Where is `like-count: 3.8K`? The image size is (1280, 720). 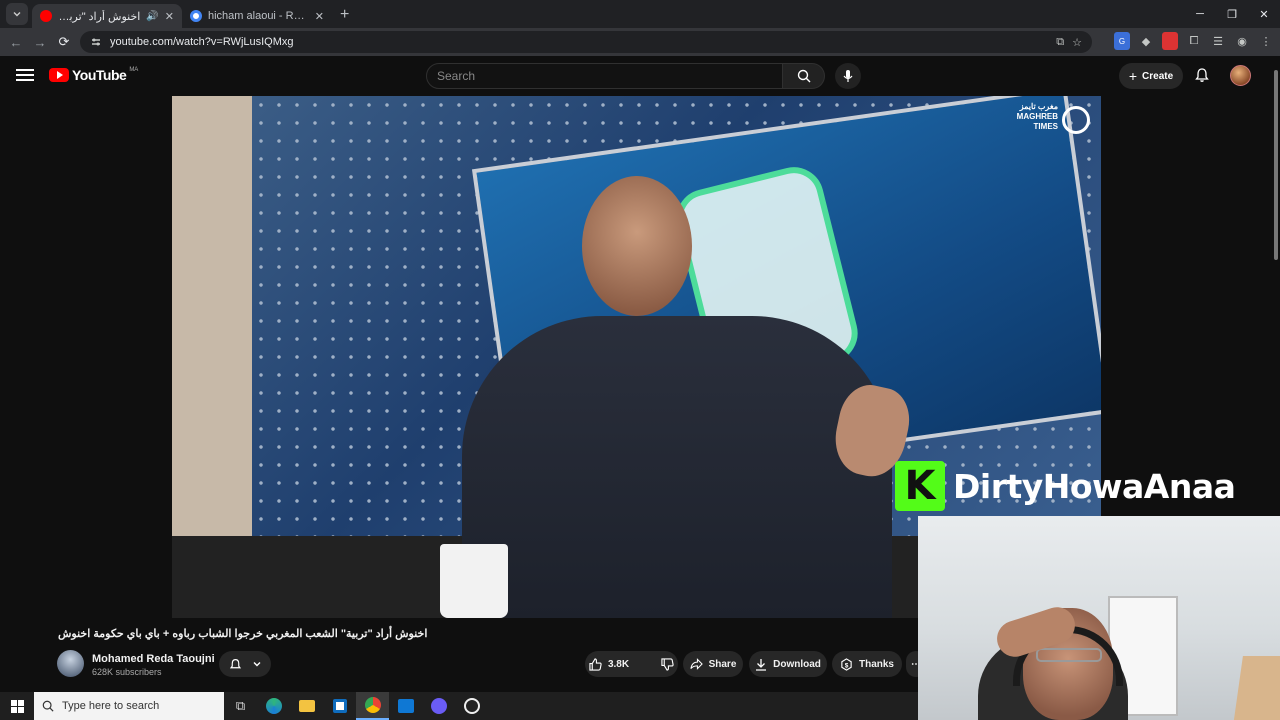
like-count: 3.8K is located at coordinates (618, 664).